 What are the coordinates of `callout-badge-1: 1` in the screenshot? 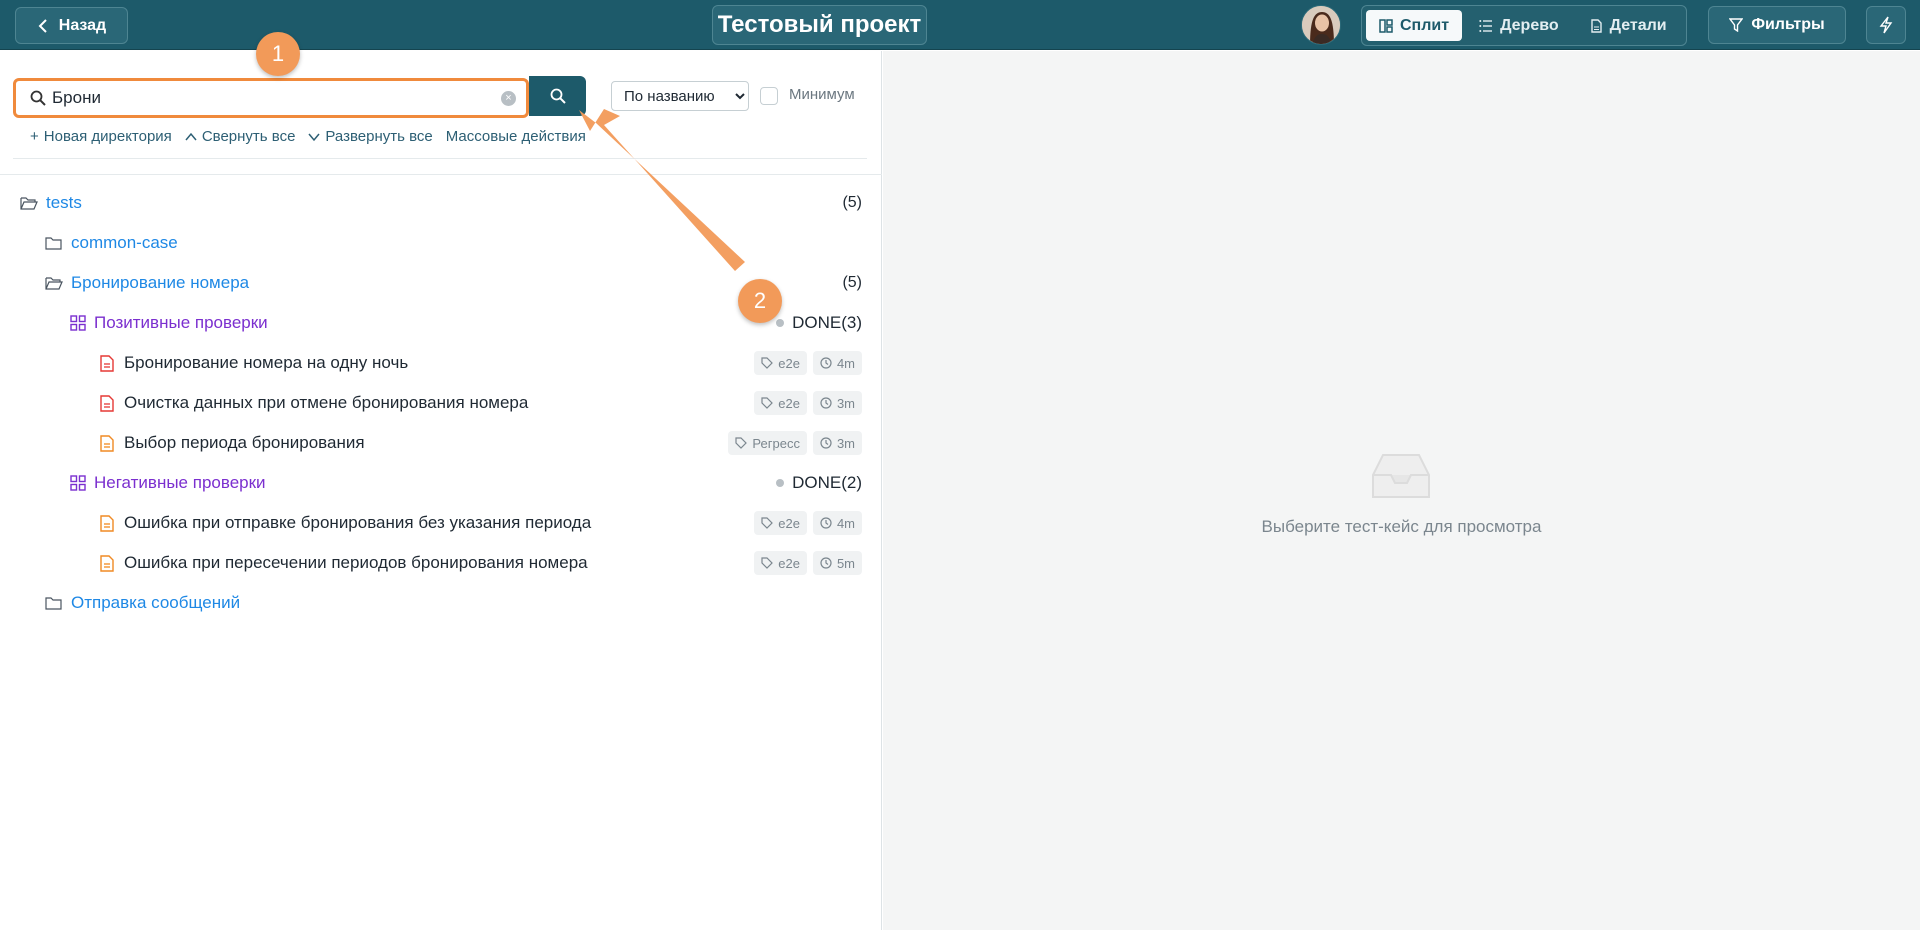 It's located at (278, 54).